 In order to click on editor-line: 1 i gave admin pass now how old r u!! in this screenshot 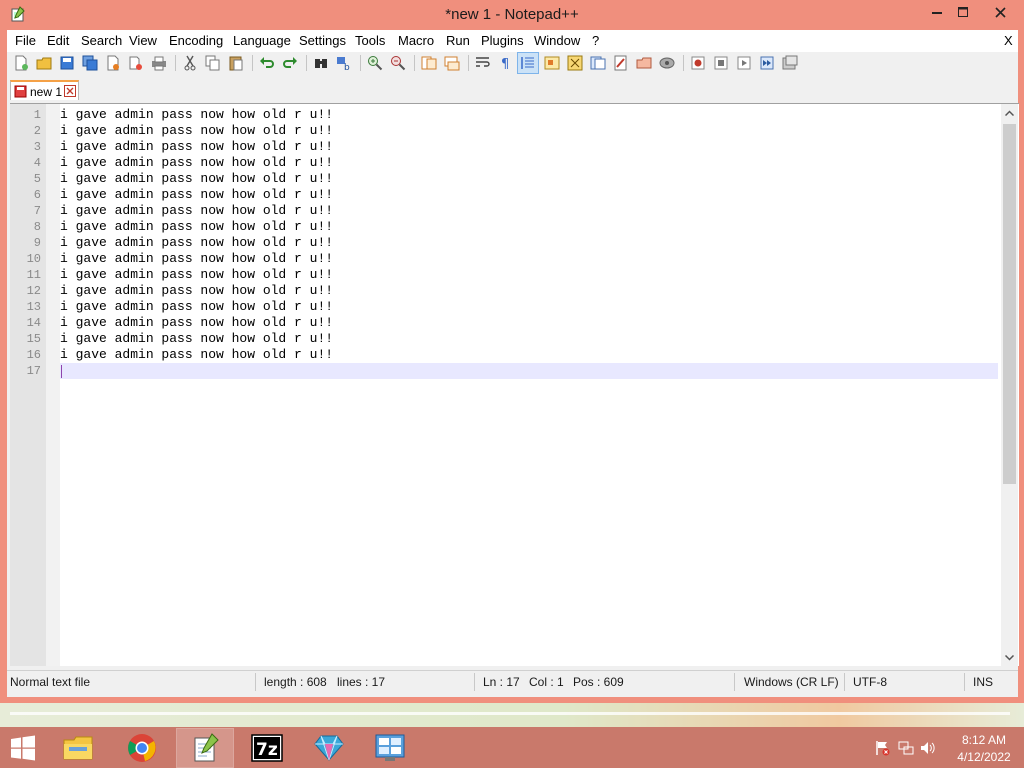, I will do `click(516, 115)`.